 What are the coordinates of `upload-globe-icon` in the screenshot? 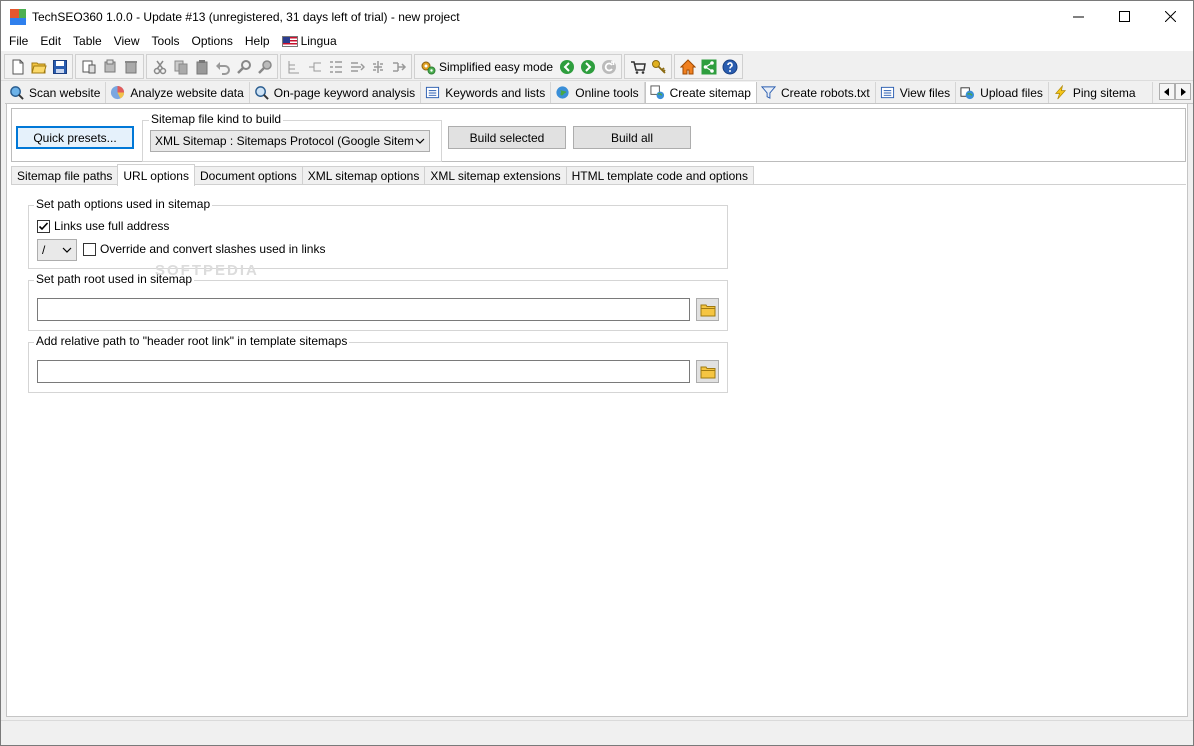 It's located at (967, 93).